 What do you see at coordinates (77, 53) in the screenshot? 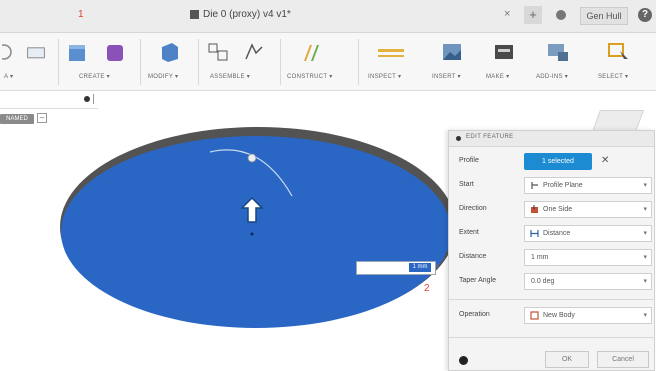
I see `create-box-icon` at bounding box center [77, 53].